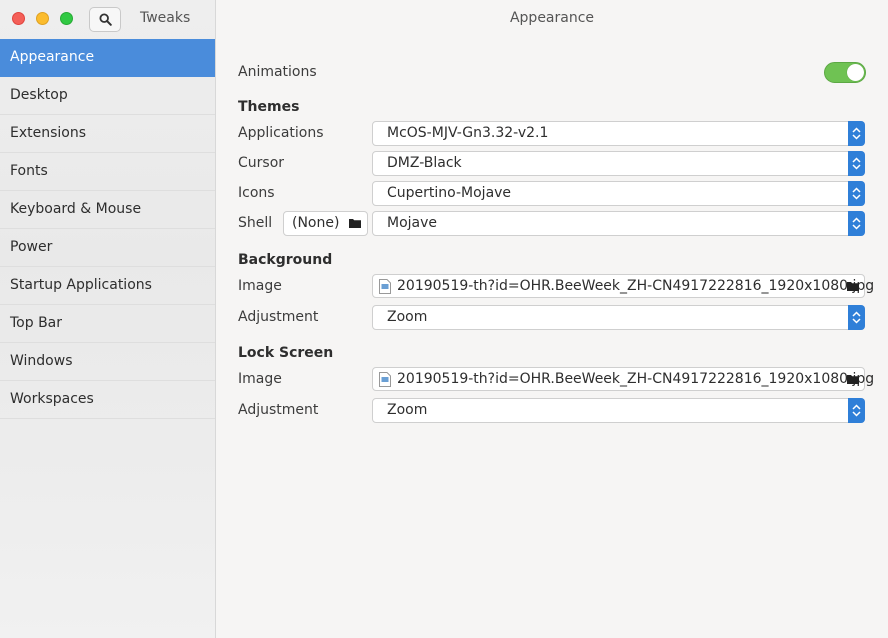 This screenshot has height=638, width=888. Describe the element at coordinates (618, 193) in the screenshot. I see `icons-theme-combo: Cupertino-Mojave` at that location.